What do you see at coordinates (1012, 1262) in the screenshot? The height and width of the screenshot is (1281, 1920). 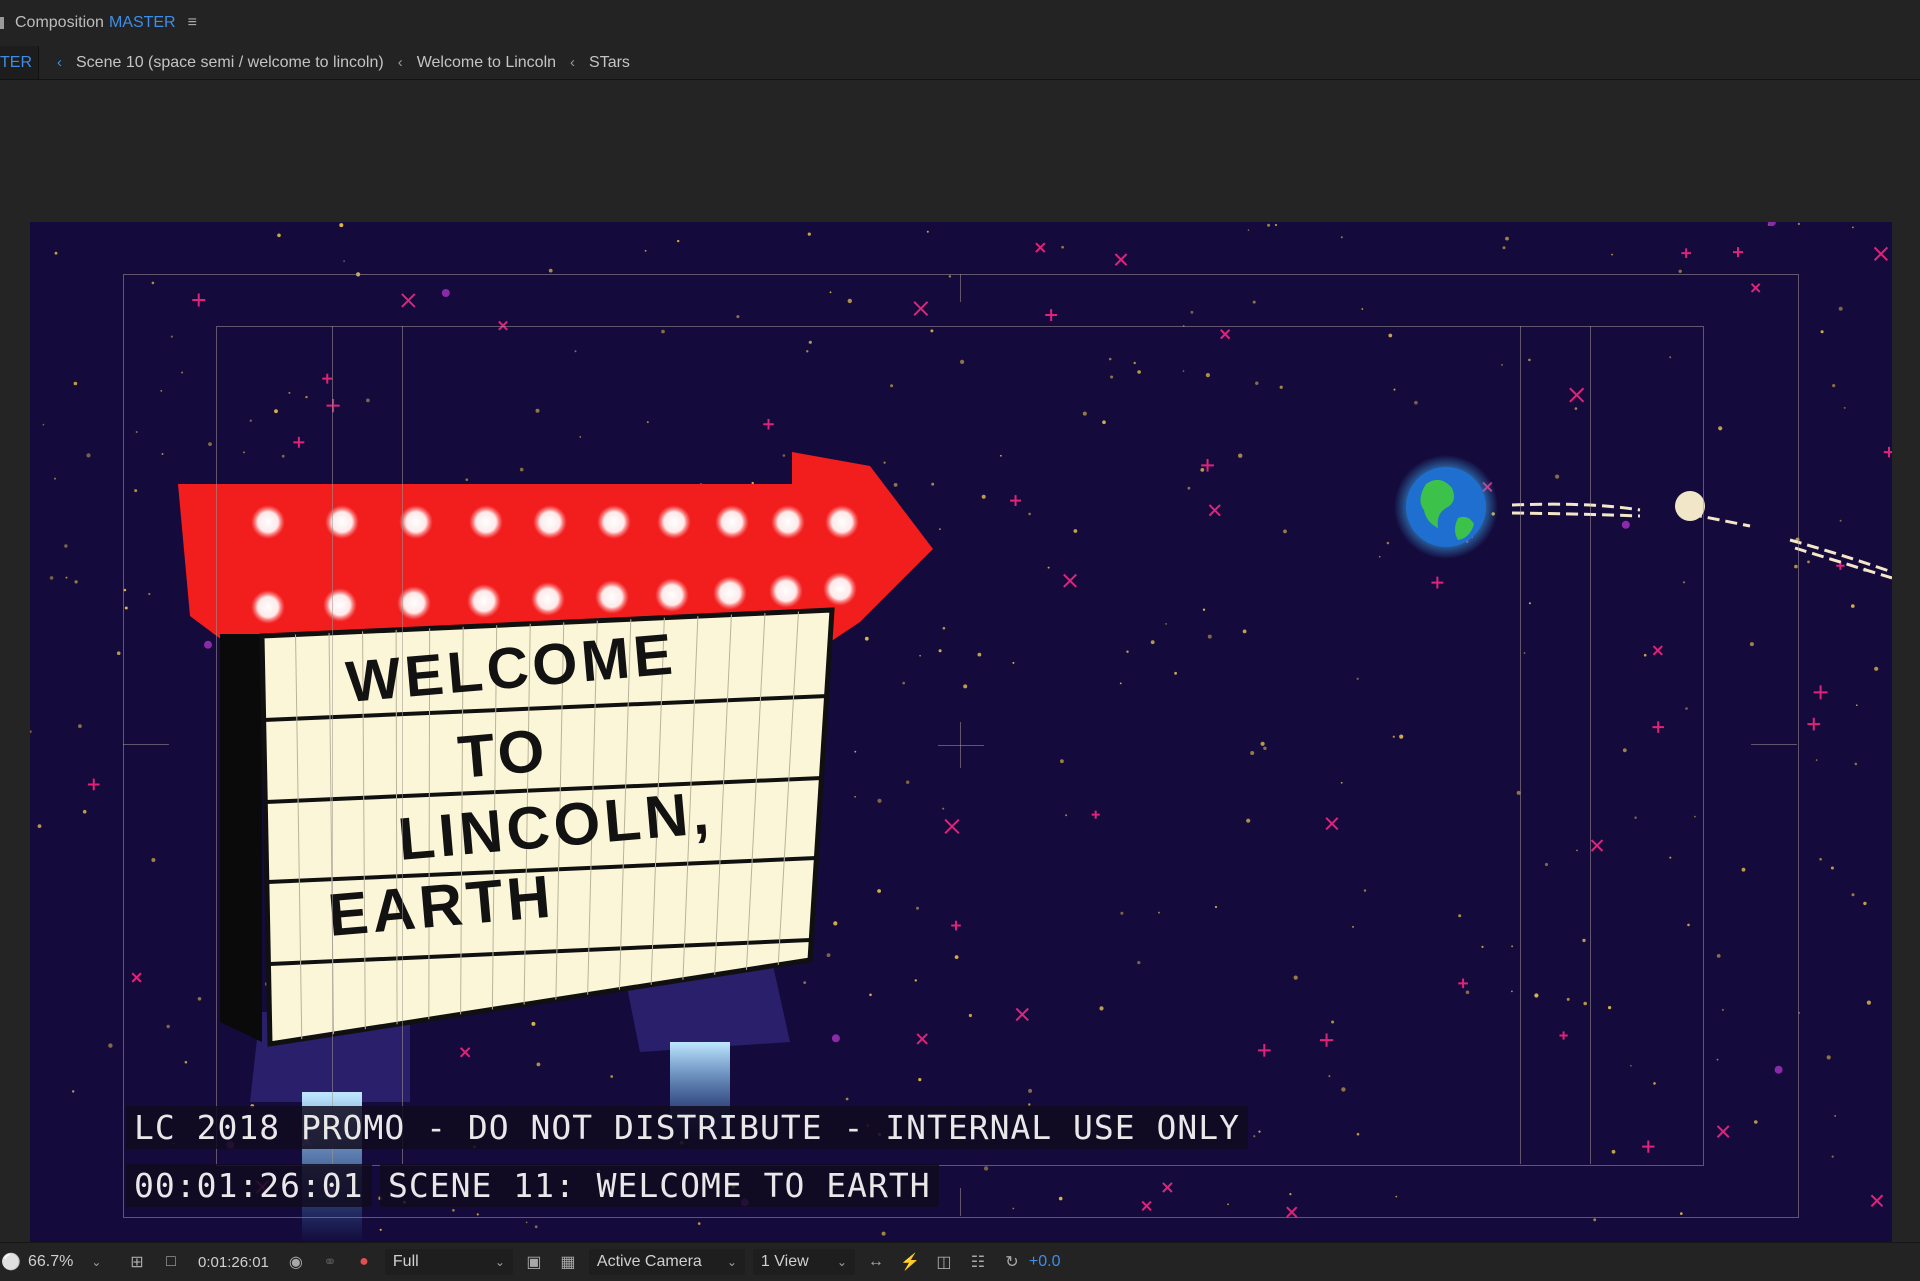 I see `reset-exposure-icon: ↻` at bounding box center [1012, 1262].